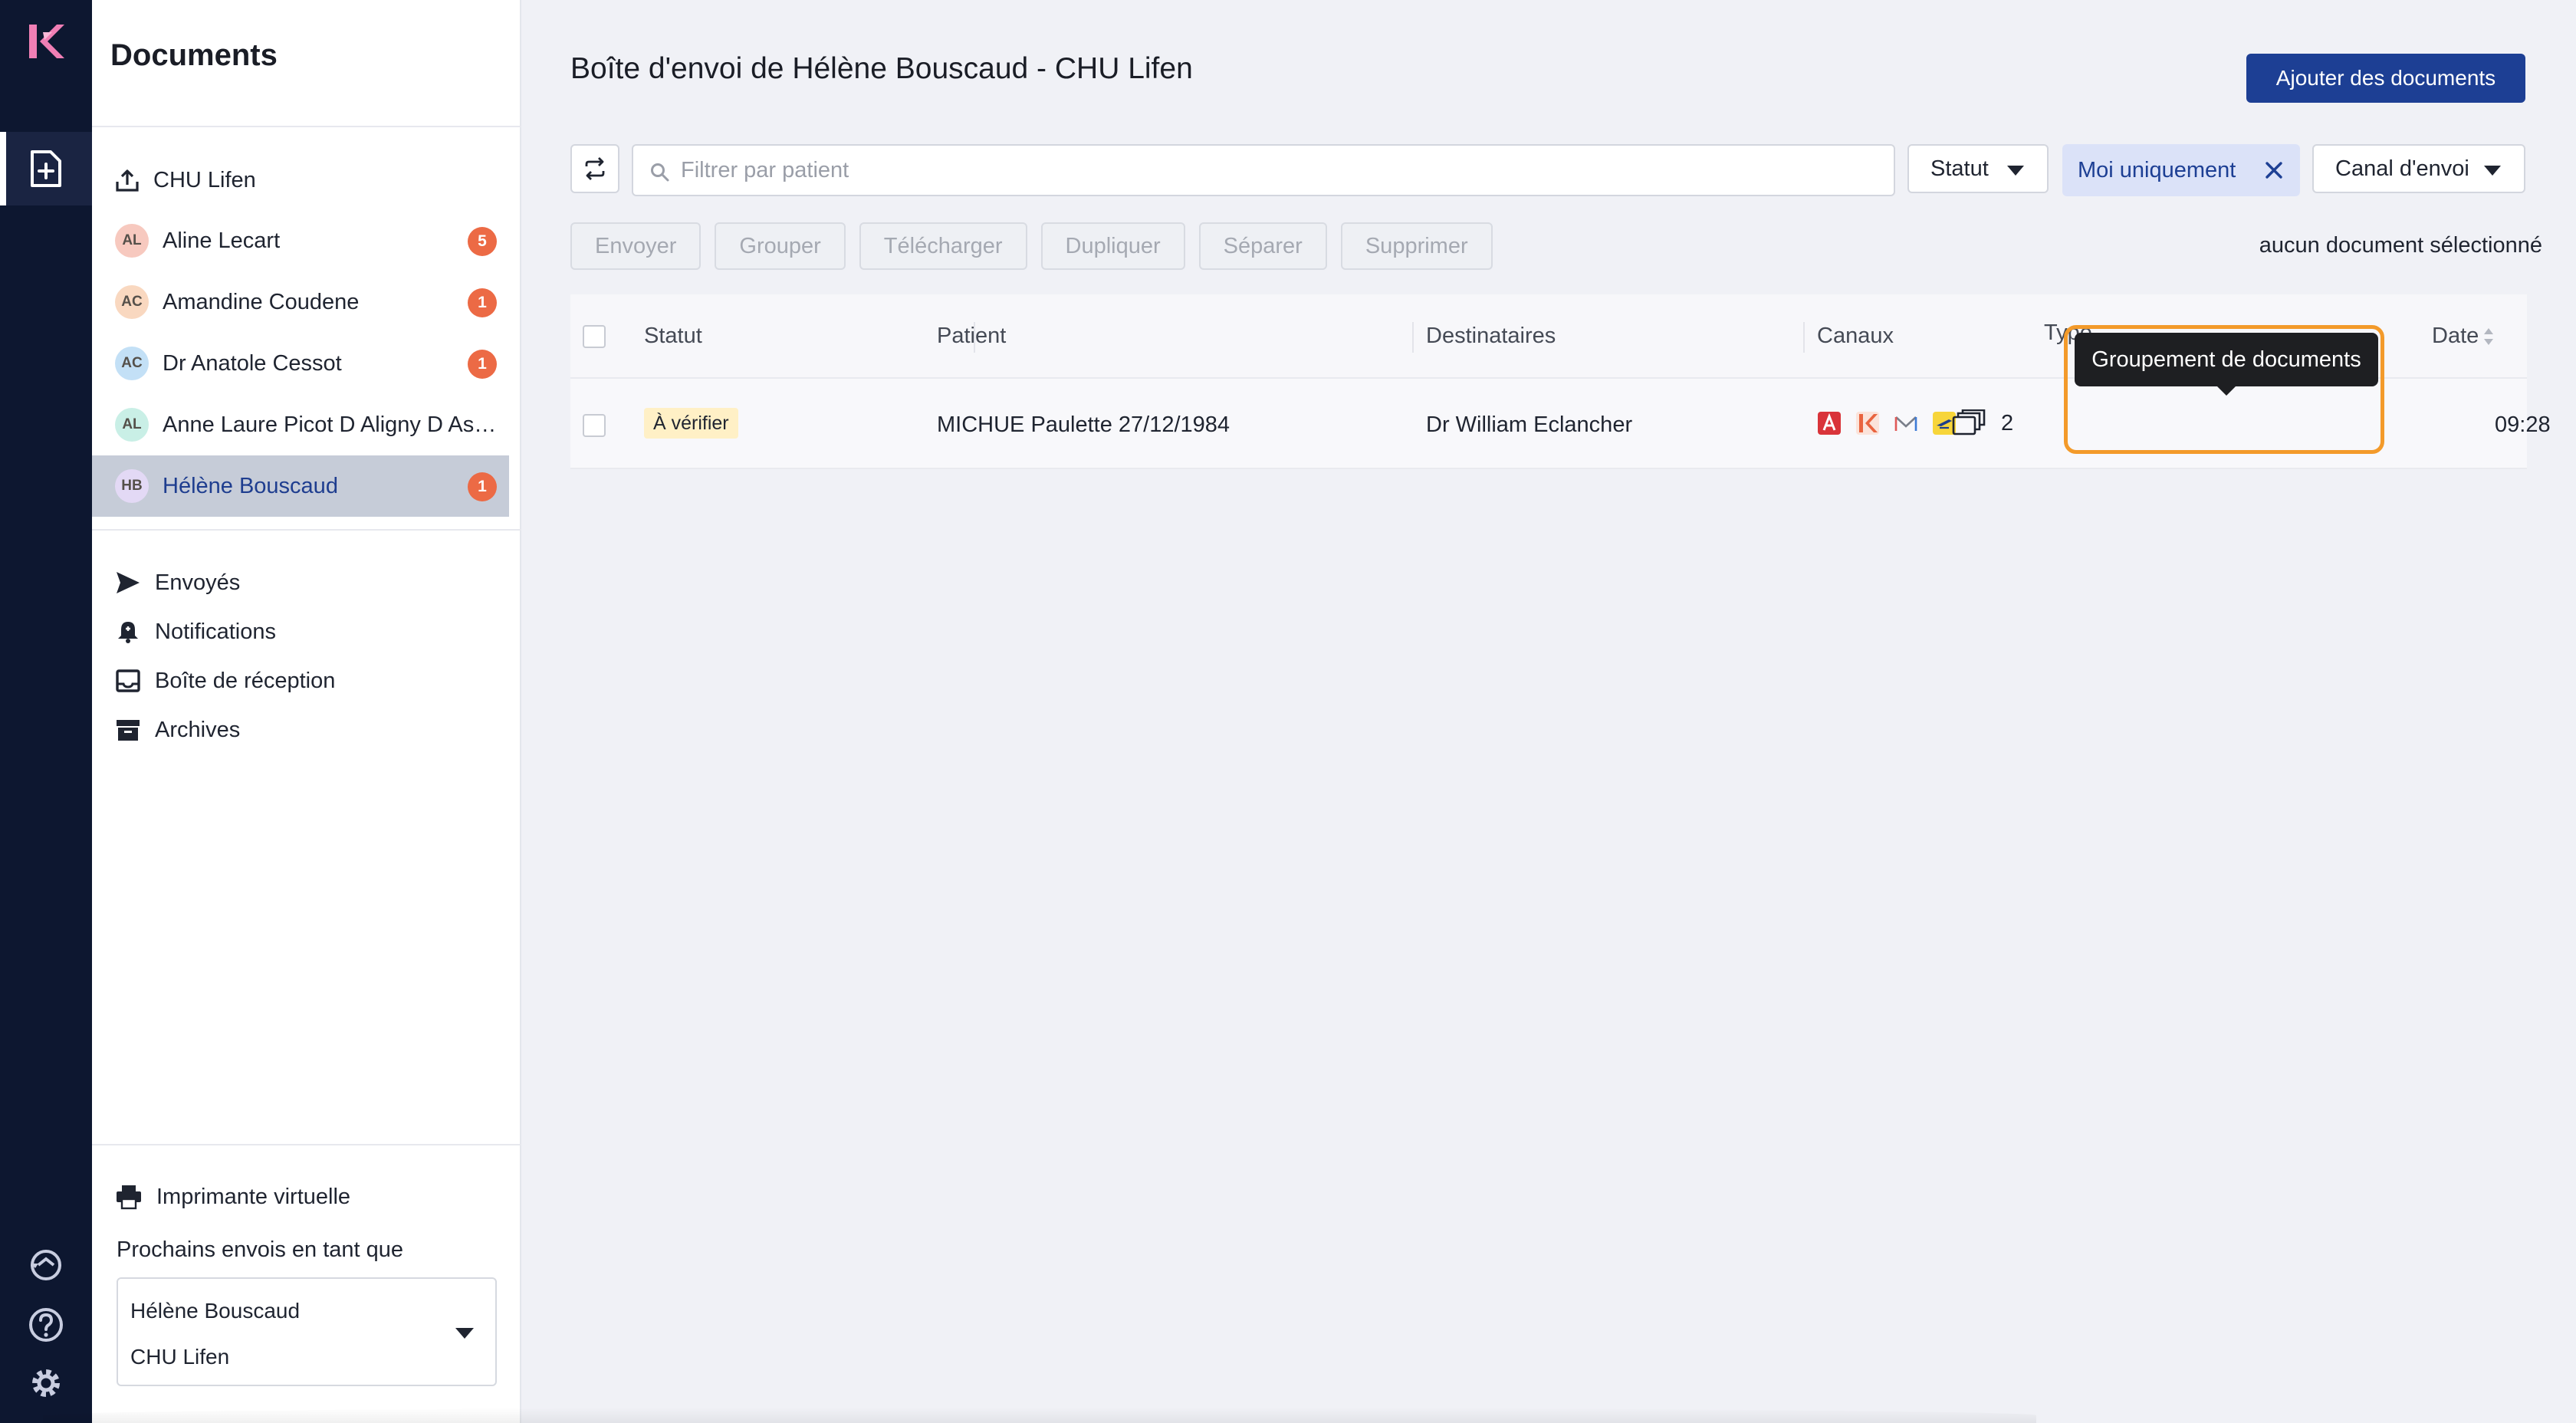  What do you see at coordinates (46, 711) in the screenshot?
I see `app-rail` at bounding box center [46, 711].